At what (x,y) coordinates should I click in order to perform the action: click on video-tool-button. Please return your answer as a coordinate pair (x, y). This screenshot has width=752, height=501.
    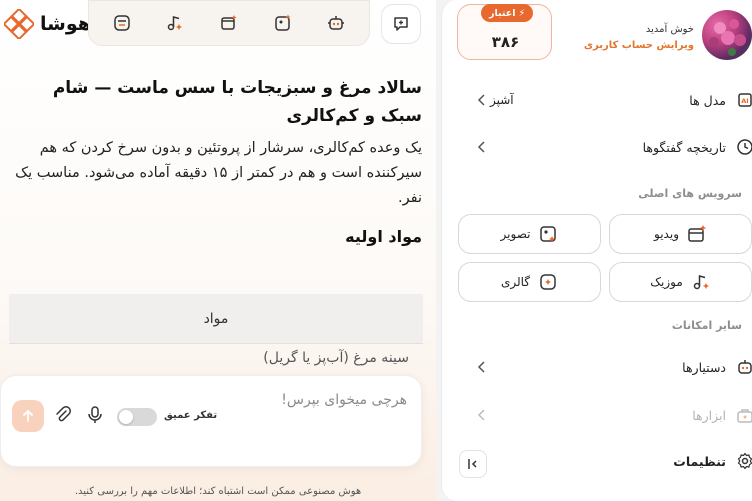
    Looking at the image, I should click on (229, 23).